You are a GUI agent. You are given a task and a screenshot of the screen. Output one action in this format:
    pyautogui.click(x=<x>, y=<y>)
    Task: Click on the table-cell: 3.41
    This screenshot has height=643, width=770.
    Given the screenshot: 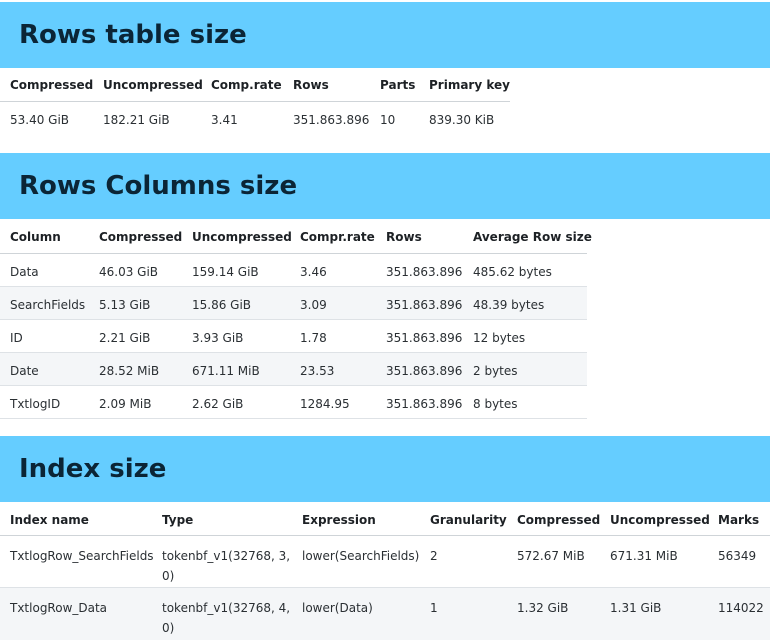 What is the action you would take?
    pyautogui.click(x=224, y=119)
    